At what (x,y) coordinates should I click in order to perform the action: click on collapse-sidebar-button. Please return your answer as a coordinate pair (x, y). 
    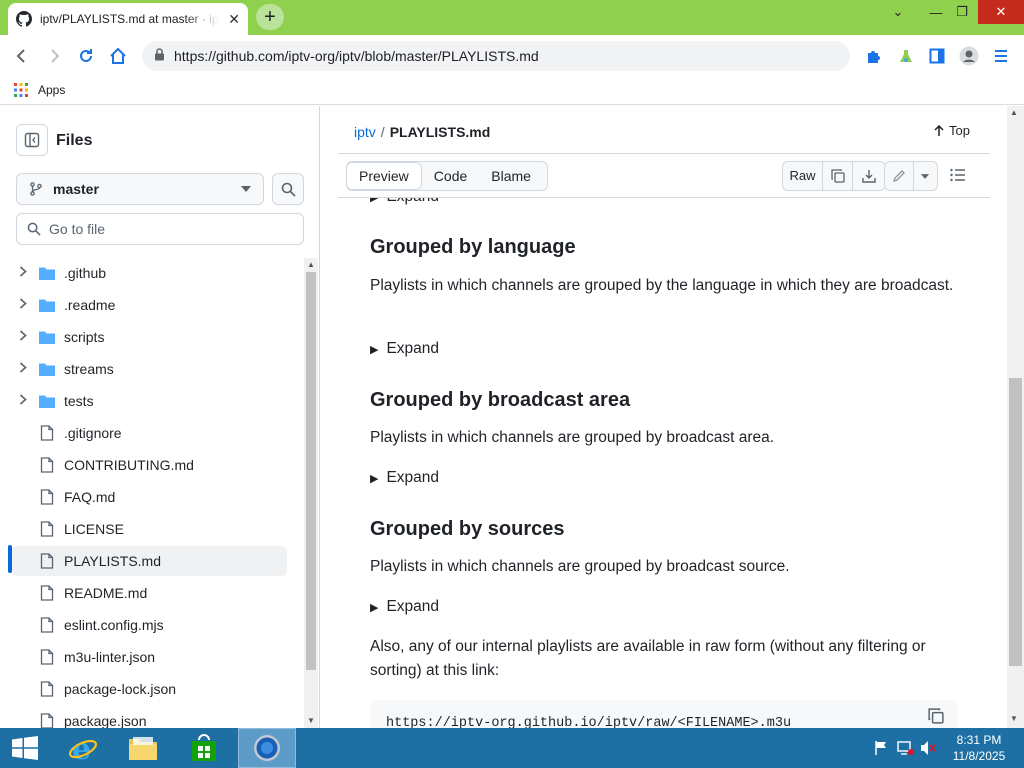
    Looking at the image, I should click on (32, 140).